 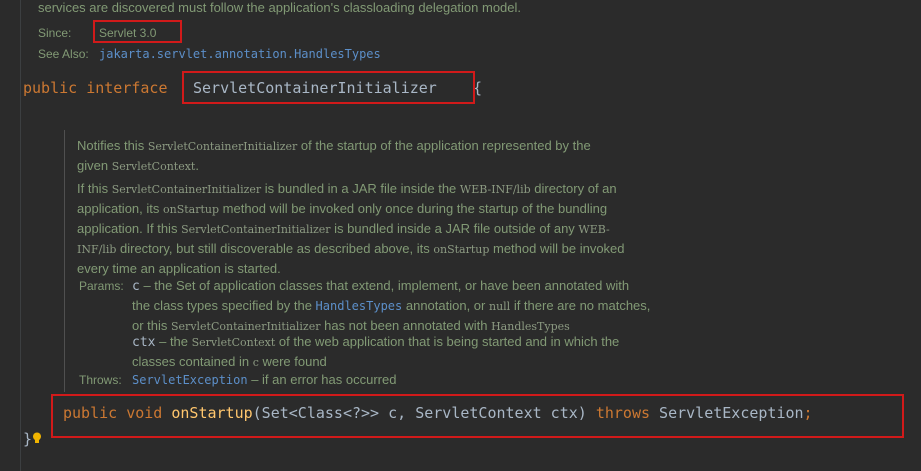 I want to click on keyword-interface: interface, so click(x=127, y=88).